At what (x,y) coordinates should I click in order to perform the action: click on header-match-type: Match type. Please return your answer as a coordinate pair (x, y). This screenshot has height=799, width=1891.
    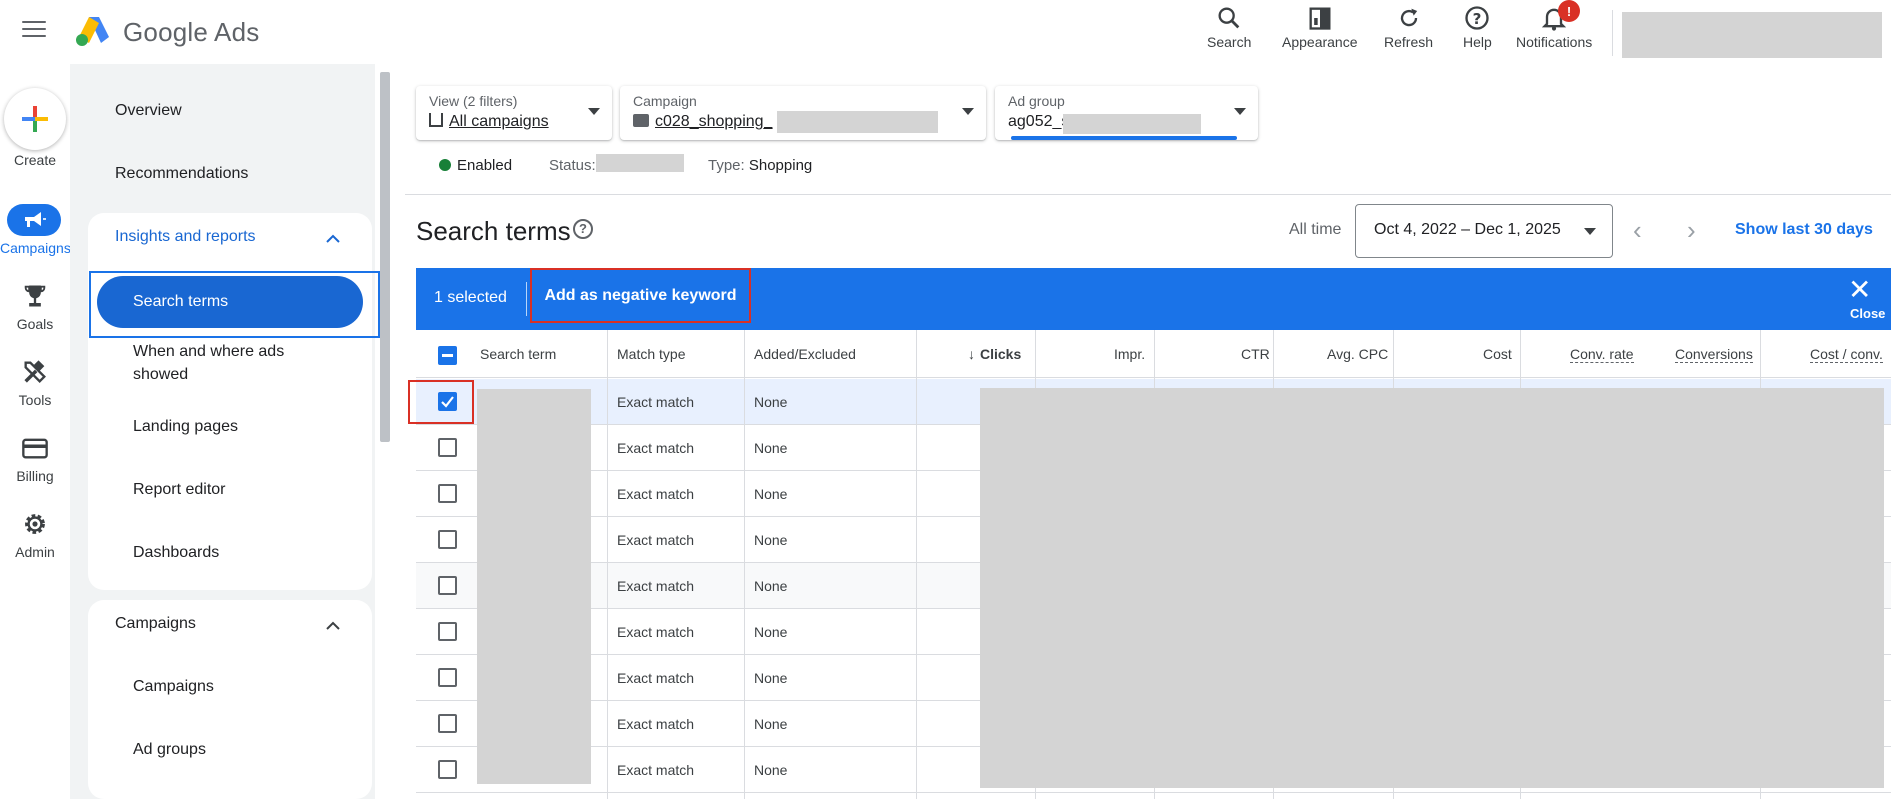
    Looking at the image, I should click on (651, 354).